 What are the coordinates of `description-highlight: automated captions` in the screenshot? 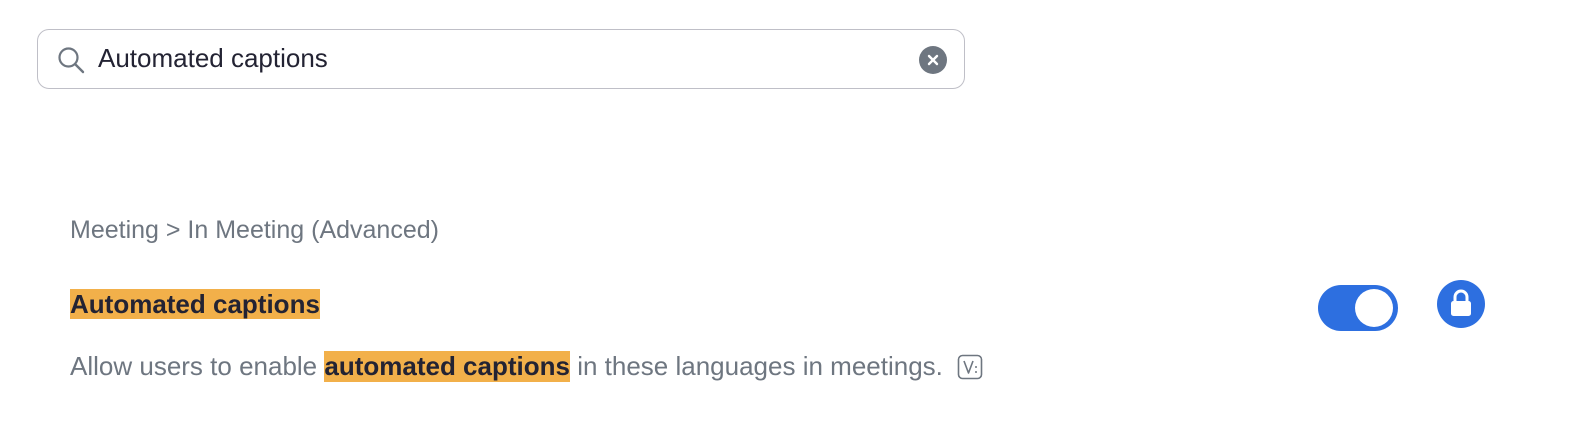 It's located at (447, 366).